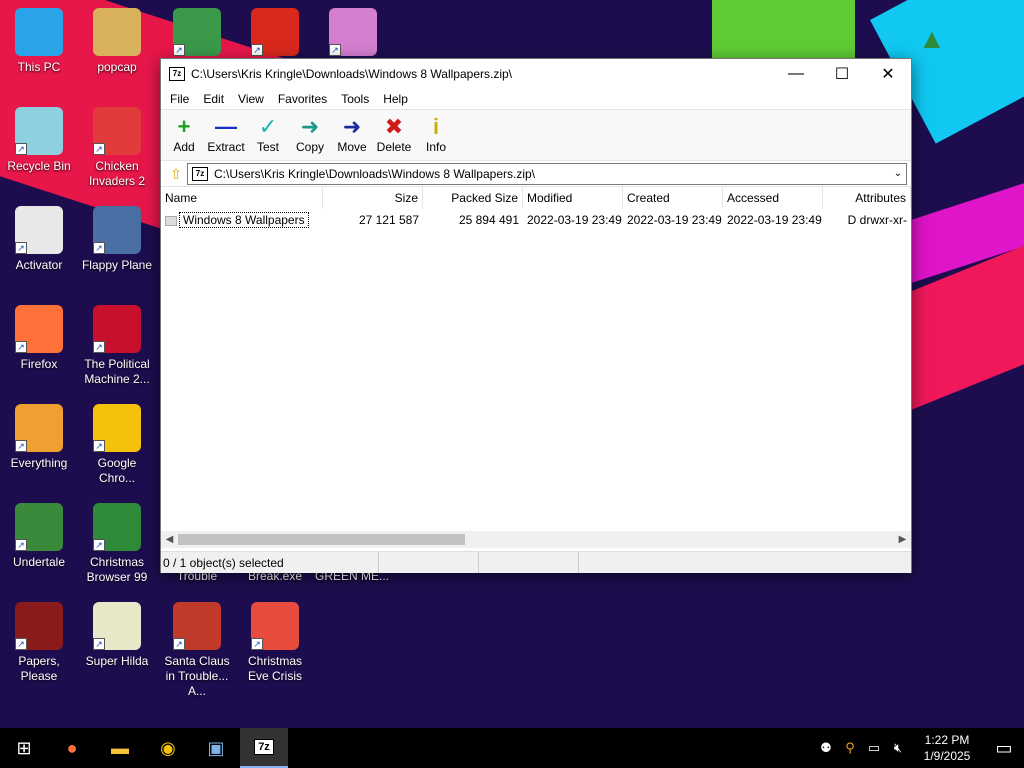 The height and width of the screenshot is (768, 1024). What do you see at coordinates (251, 99) in the screenshot?
I see `menu-view: View` at bounding box center [251, 99].